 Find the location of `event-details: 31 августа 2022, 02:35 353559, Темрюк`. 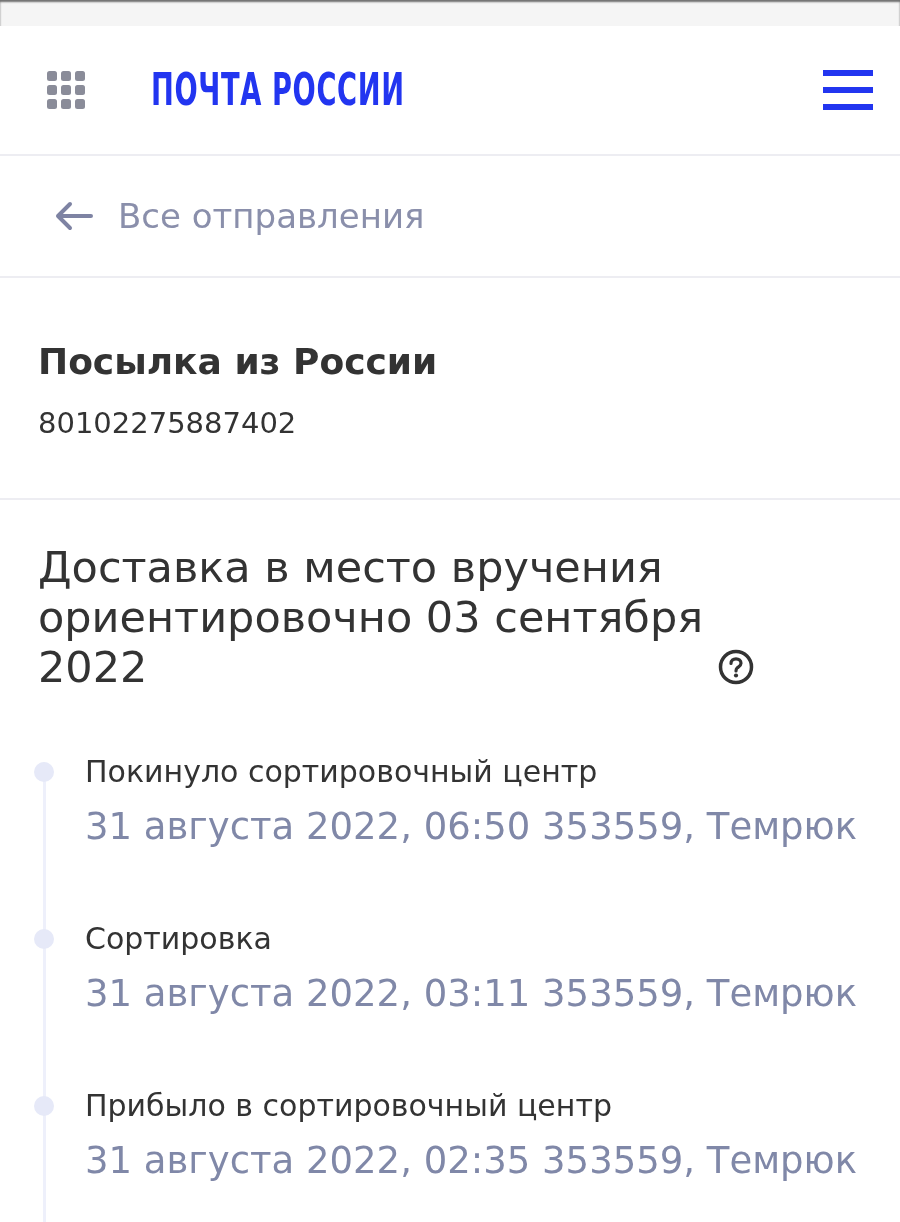

event-details: 31 августа 2022, 02:35 353559, Темрюк is located at coordinates (471, 1161).